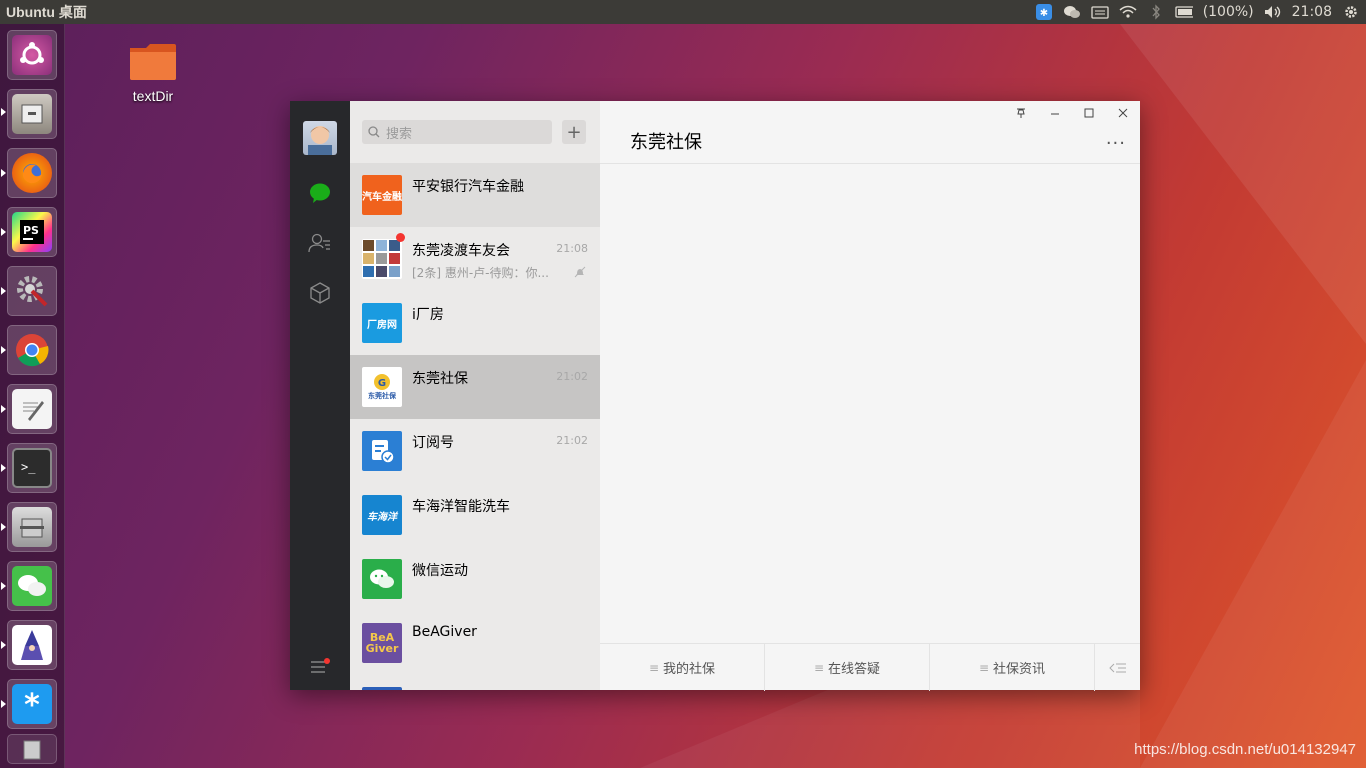  What do you see at coordinates (320, 193) in the screenshot?
I see `chat-bubble-icon` at bounding box center [320, 193].